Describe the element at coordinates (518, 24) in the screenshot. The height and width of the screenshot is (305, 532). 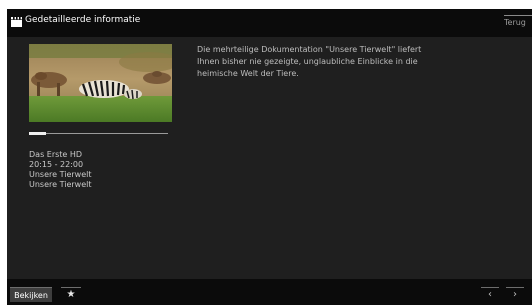
I see `back-button: Terug` at that location.